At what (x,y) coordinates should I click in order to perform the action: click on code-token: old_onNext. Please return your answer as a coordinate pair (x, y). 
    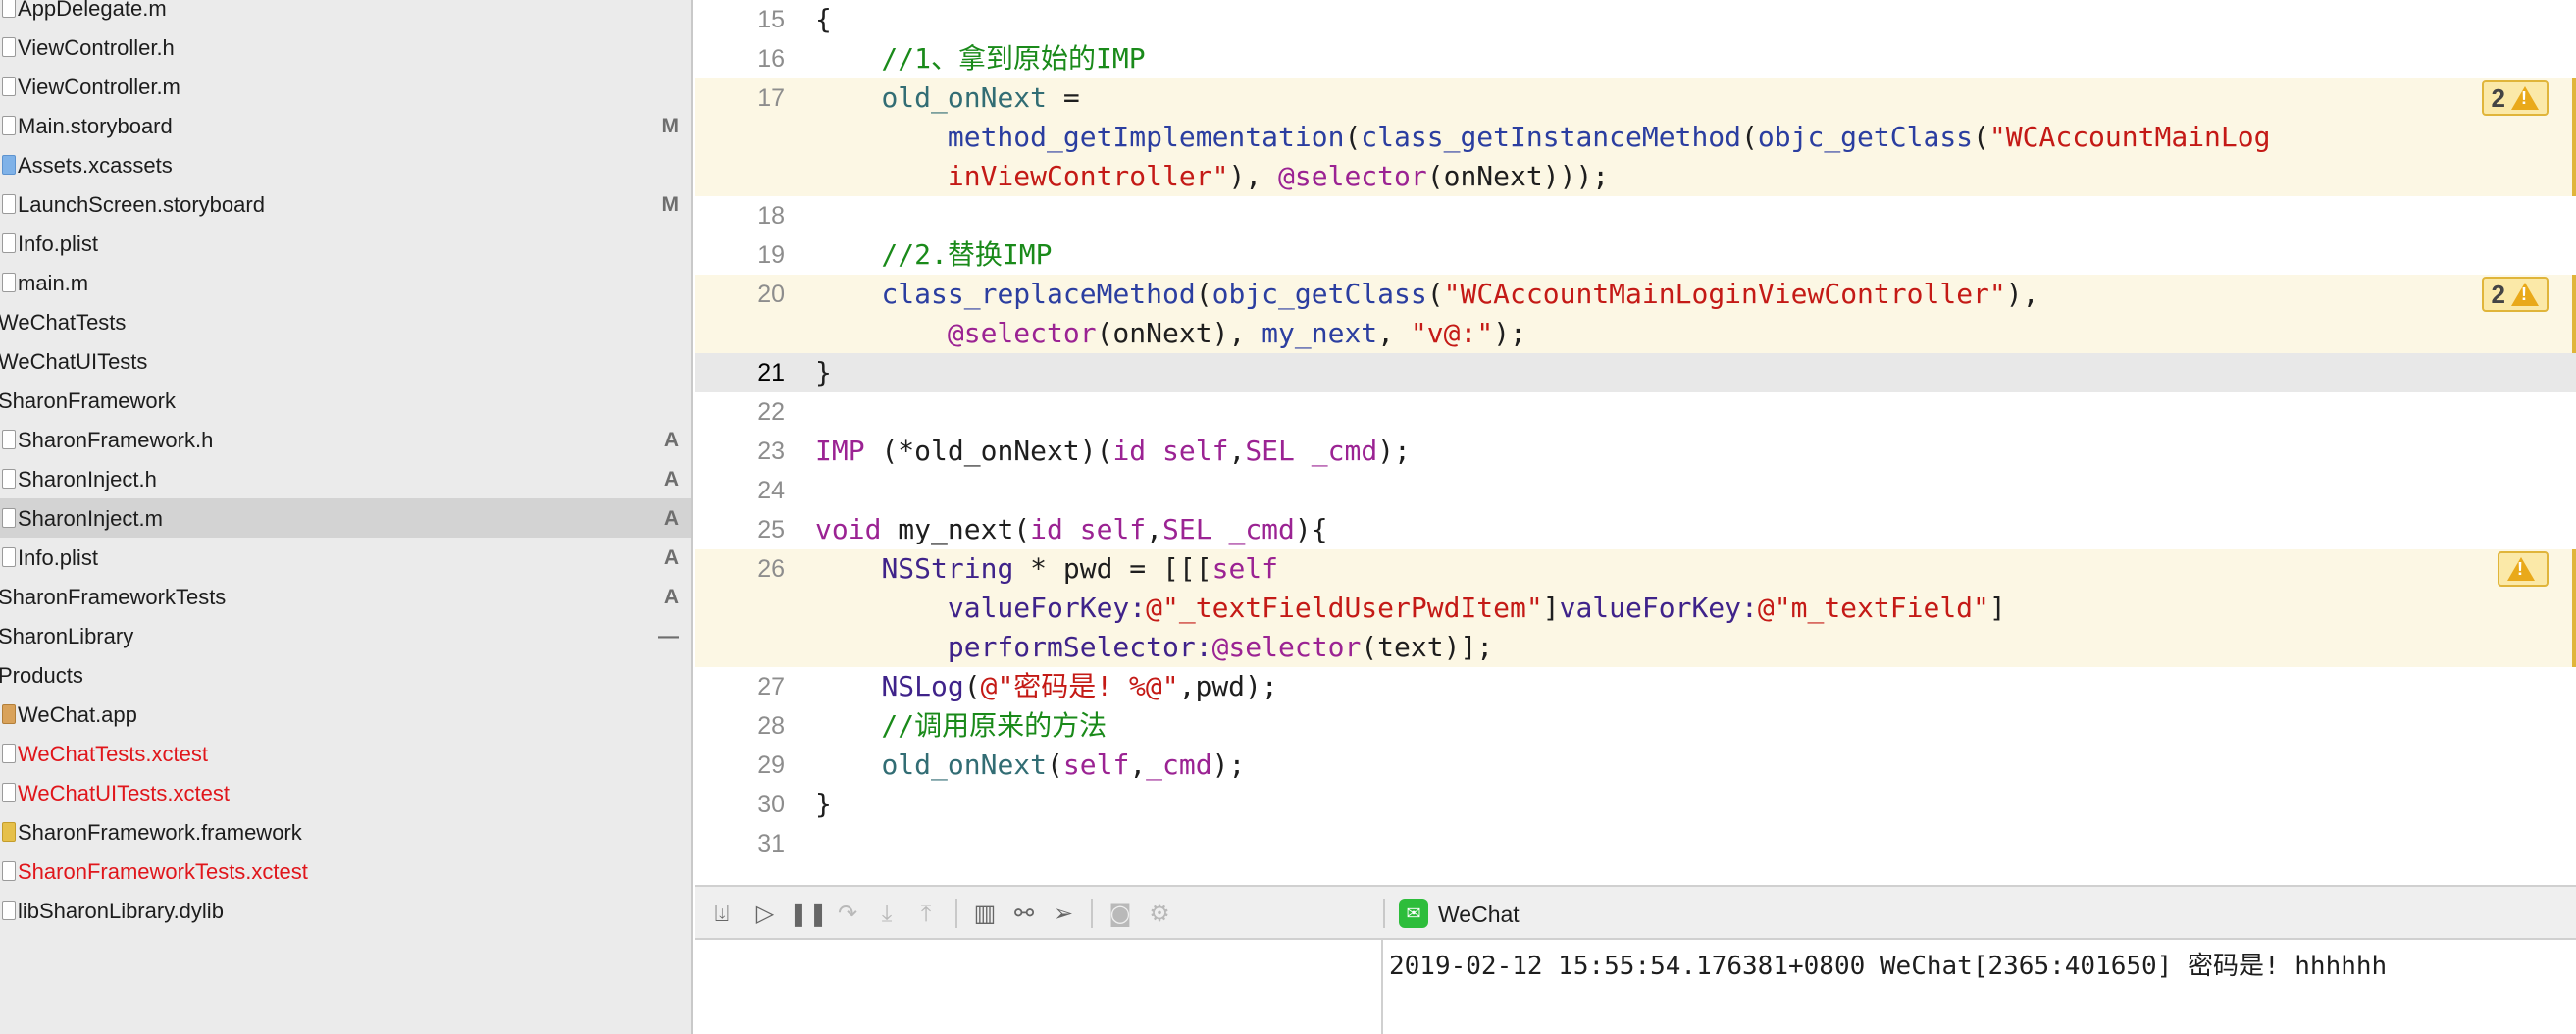
    Looking at the image, I should click on (964, 765).